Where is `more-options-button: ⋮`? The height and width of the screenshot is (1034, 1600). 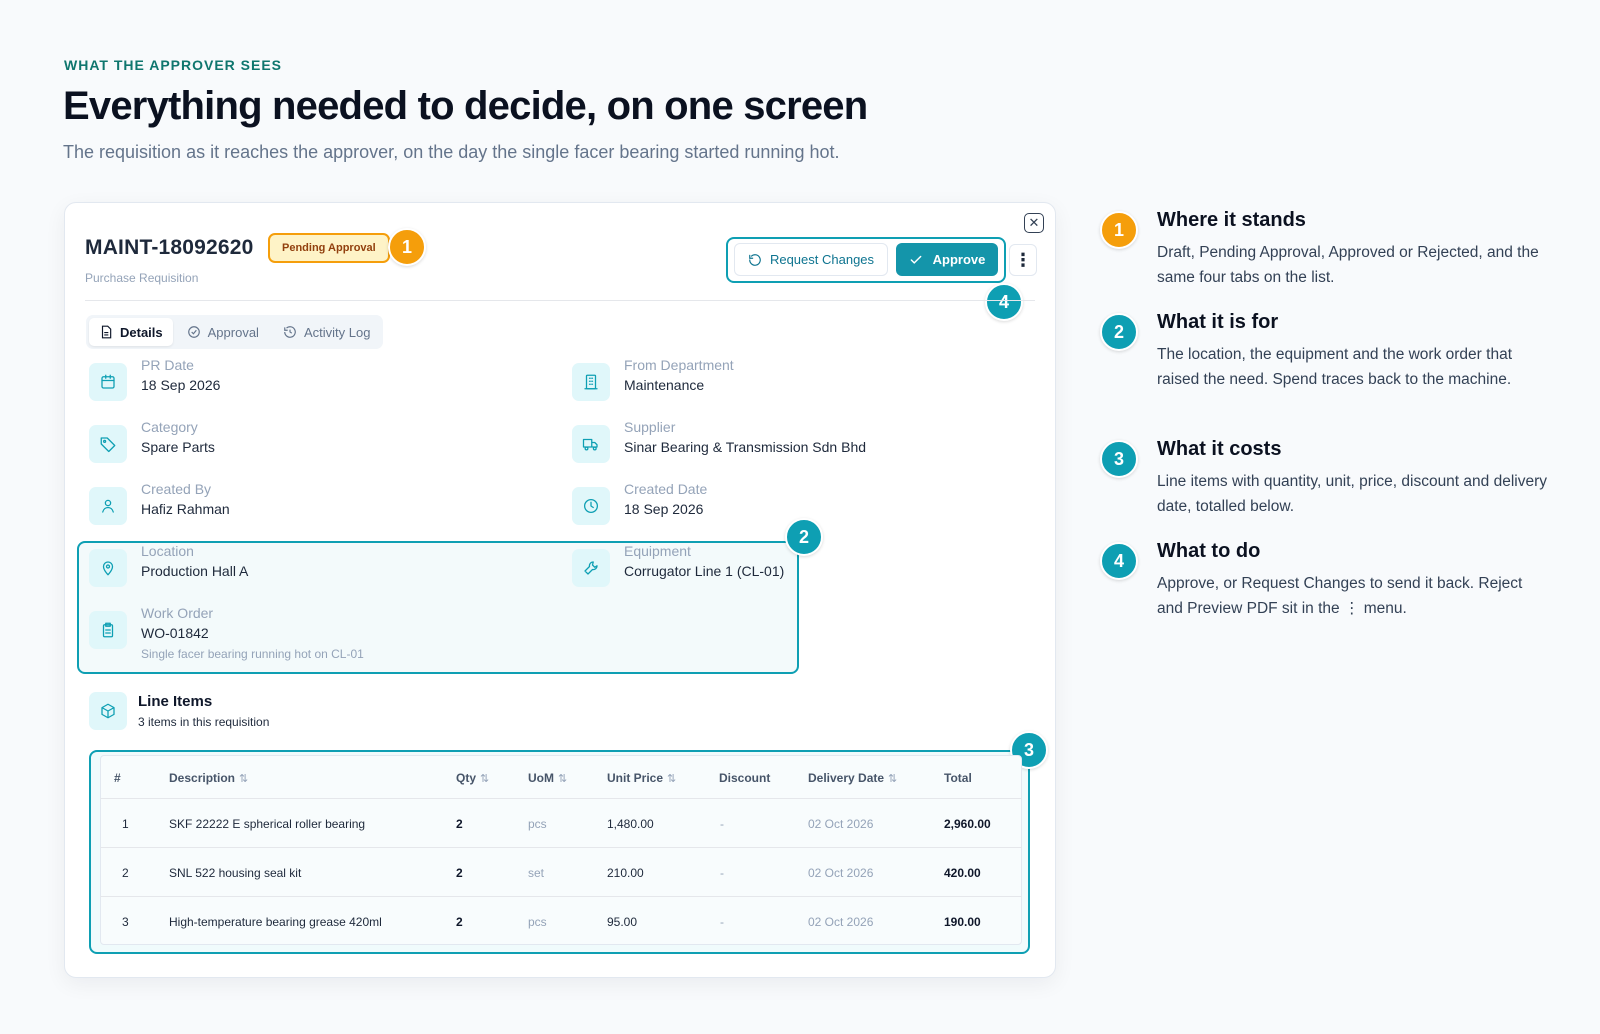
more-options-button: ⋮ is located at coordinates (1023, 260).